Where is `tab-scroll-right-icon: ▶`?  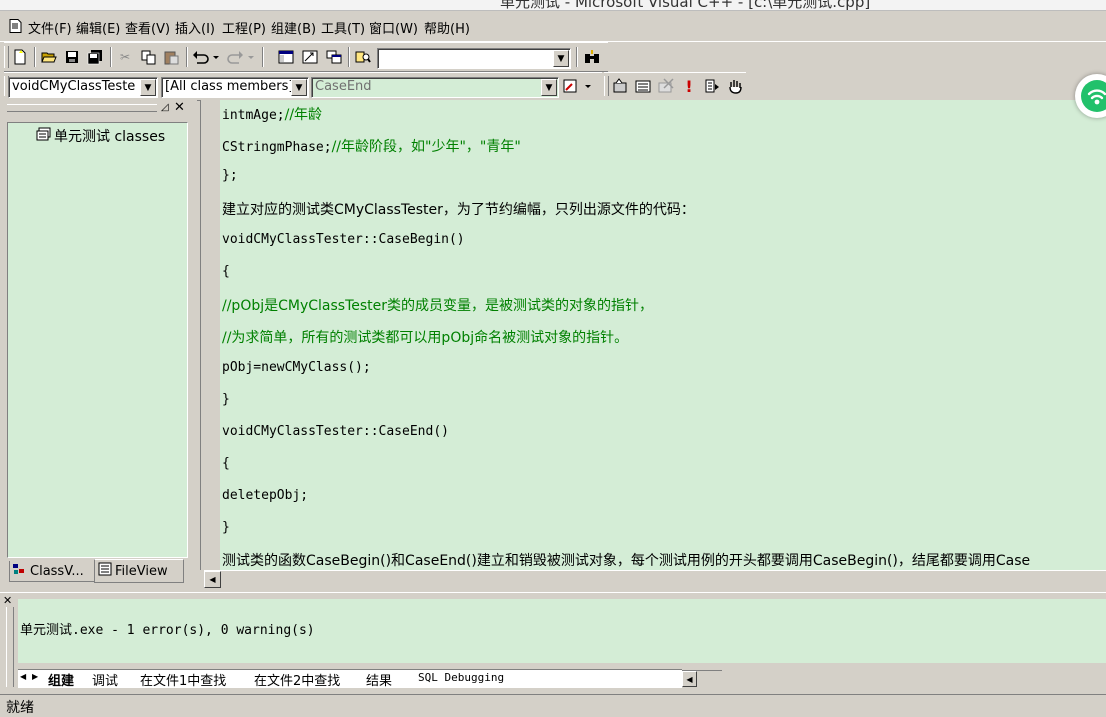 tab-scroll-right-icon: ▶ is located at coordinates (35, 676).